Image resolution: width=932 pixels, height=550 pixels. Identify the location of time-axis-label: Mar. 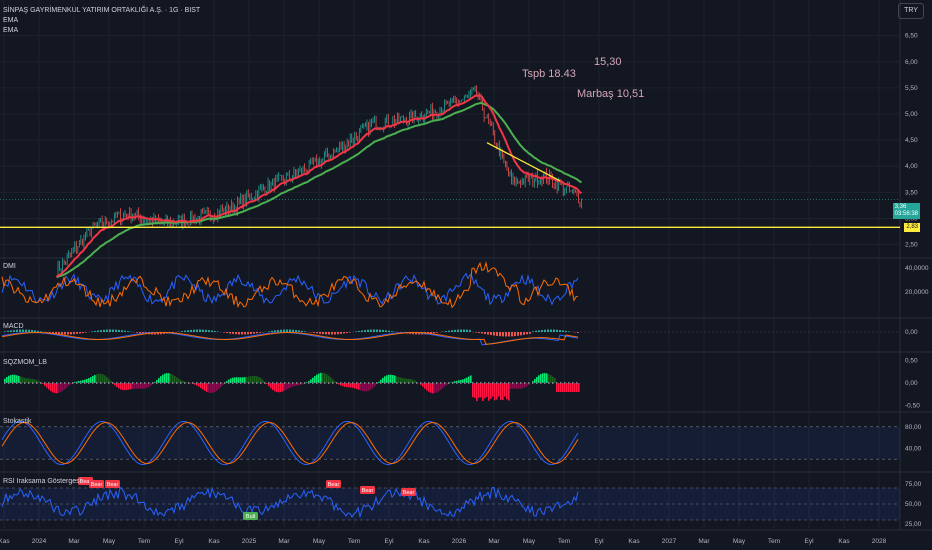
(284, 541).